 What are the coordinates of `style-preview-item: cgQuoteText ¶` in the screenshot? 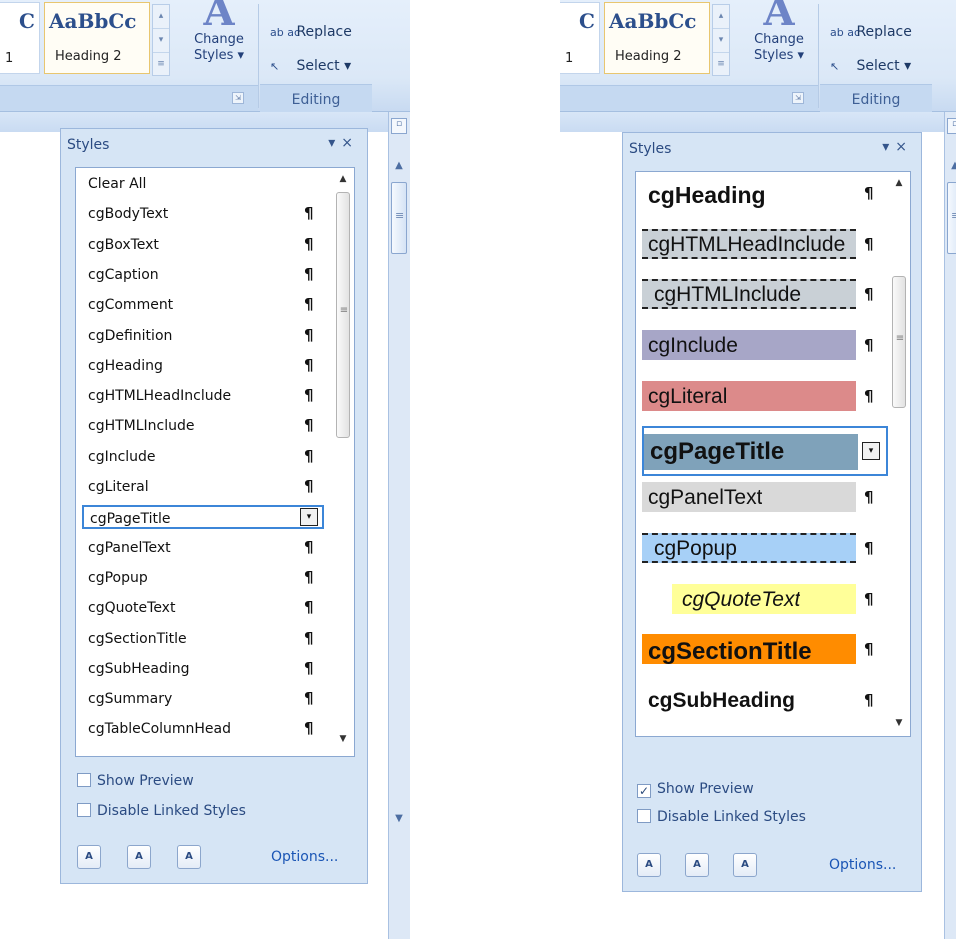 It's located at (765, 599).